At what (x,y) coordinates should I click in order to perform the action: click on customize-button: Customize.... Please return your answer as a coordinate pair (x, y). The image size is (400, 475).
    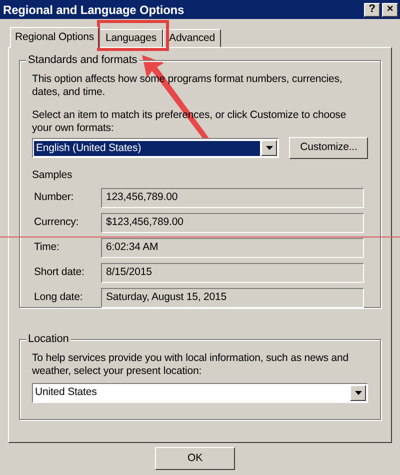
    Looking at the image, I should click on (328, 148).